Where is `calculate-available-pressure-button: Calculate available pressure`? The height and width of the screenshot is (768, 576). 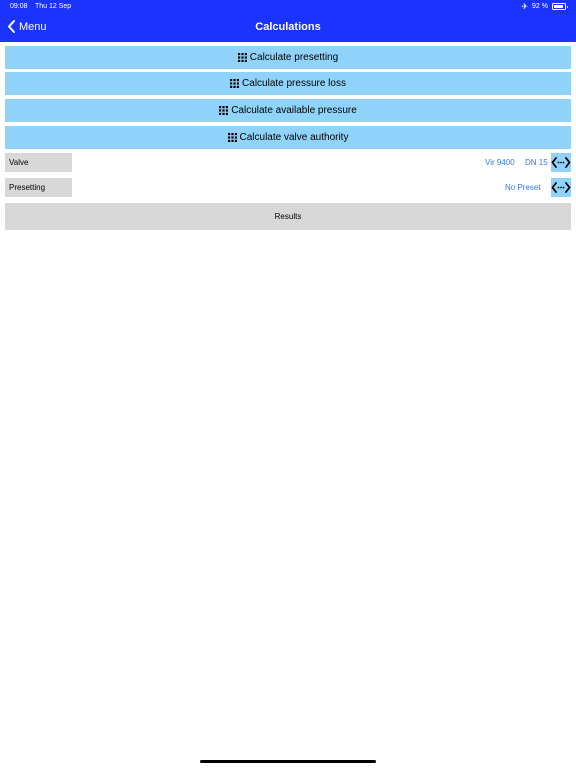 calculate-available-pressure-button: Calculate available pressure is located at coordinates (288, 110).